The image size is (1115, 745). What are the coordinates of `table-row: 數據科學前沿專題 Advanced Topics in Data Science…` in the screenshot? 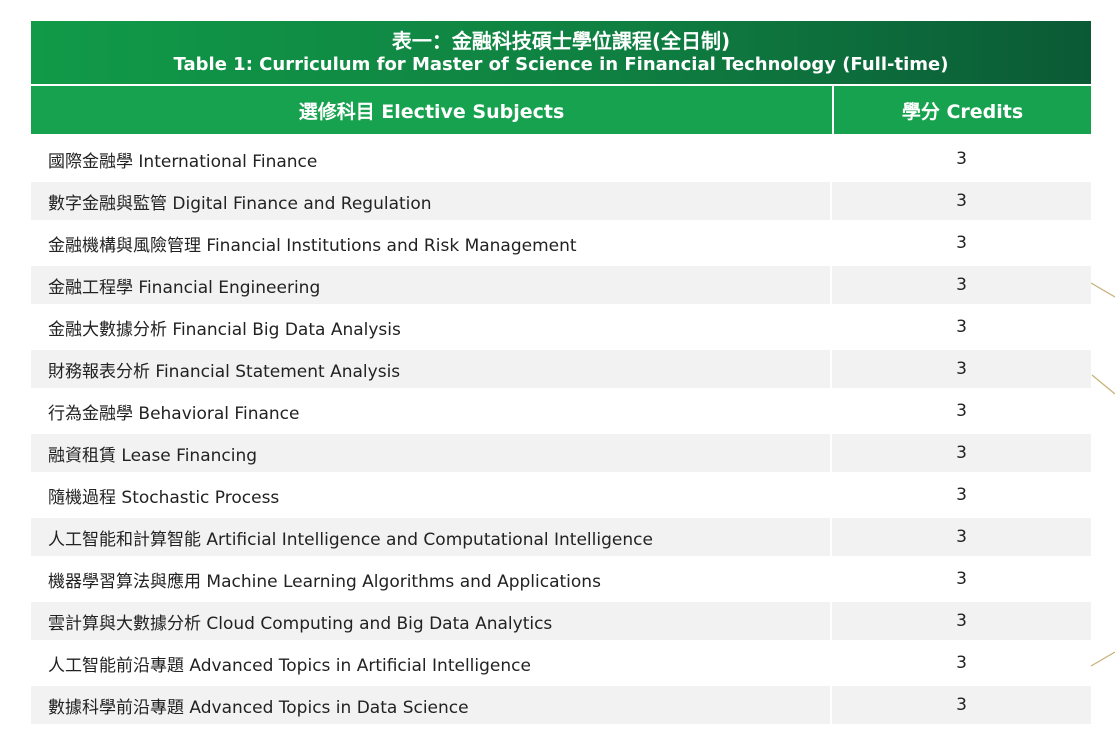 It's located at (561, 705).